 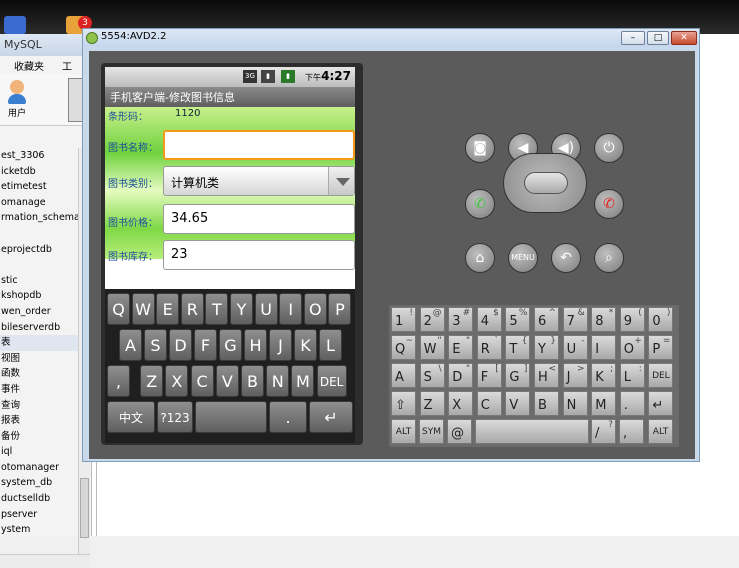 I want to click on close-button: ✕, so click(x=684, y=38).